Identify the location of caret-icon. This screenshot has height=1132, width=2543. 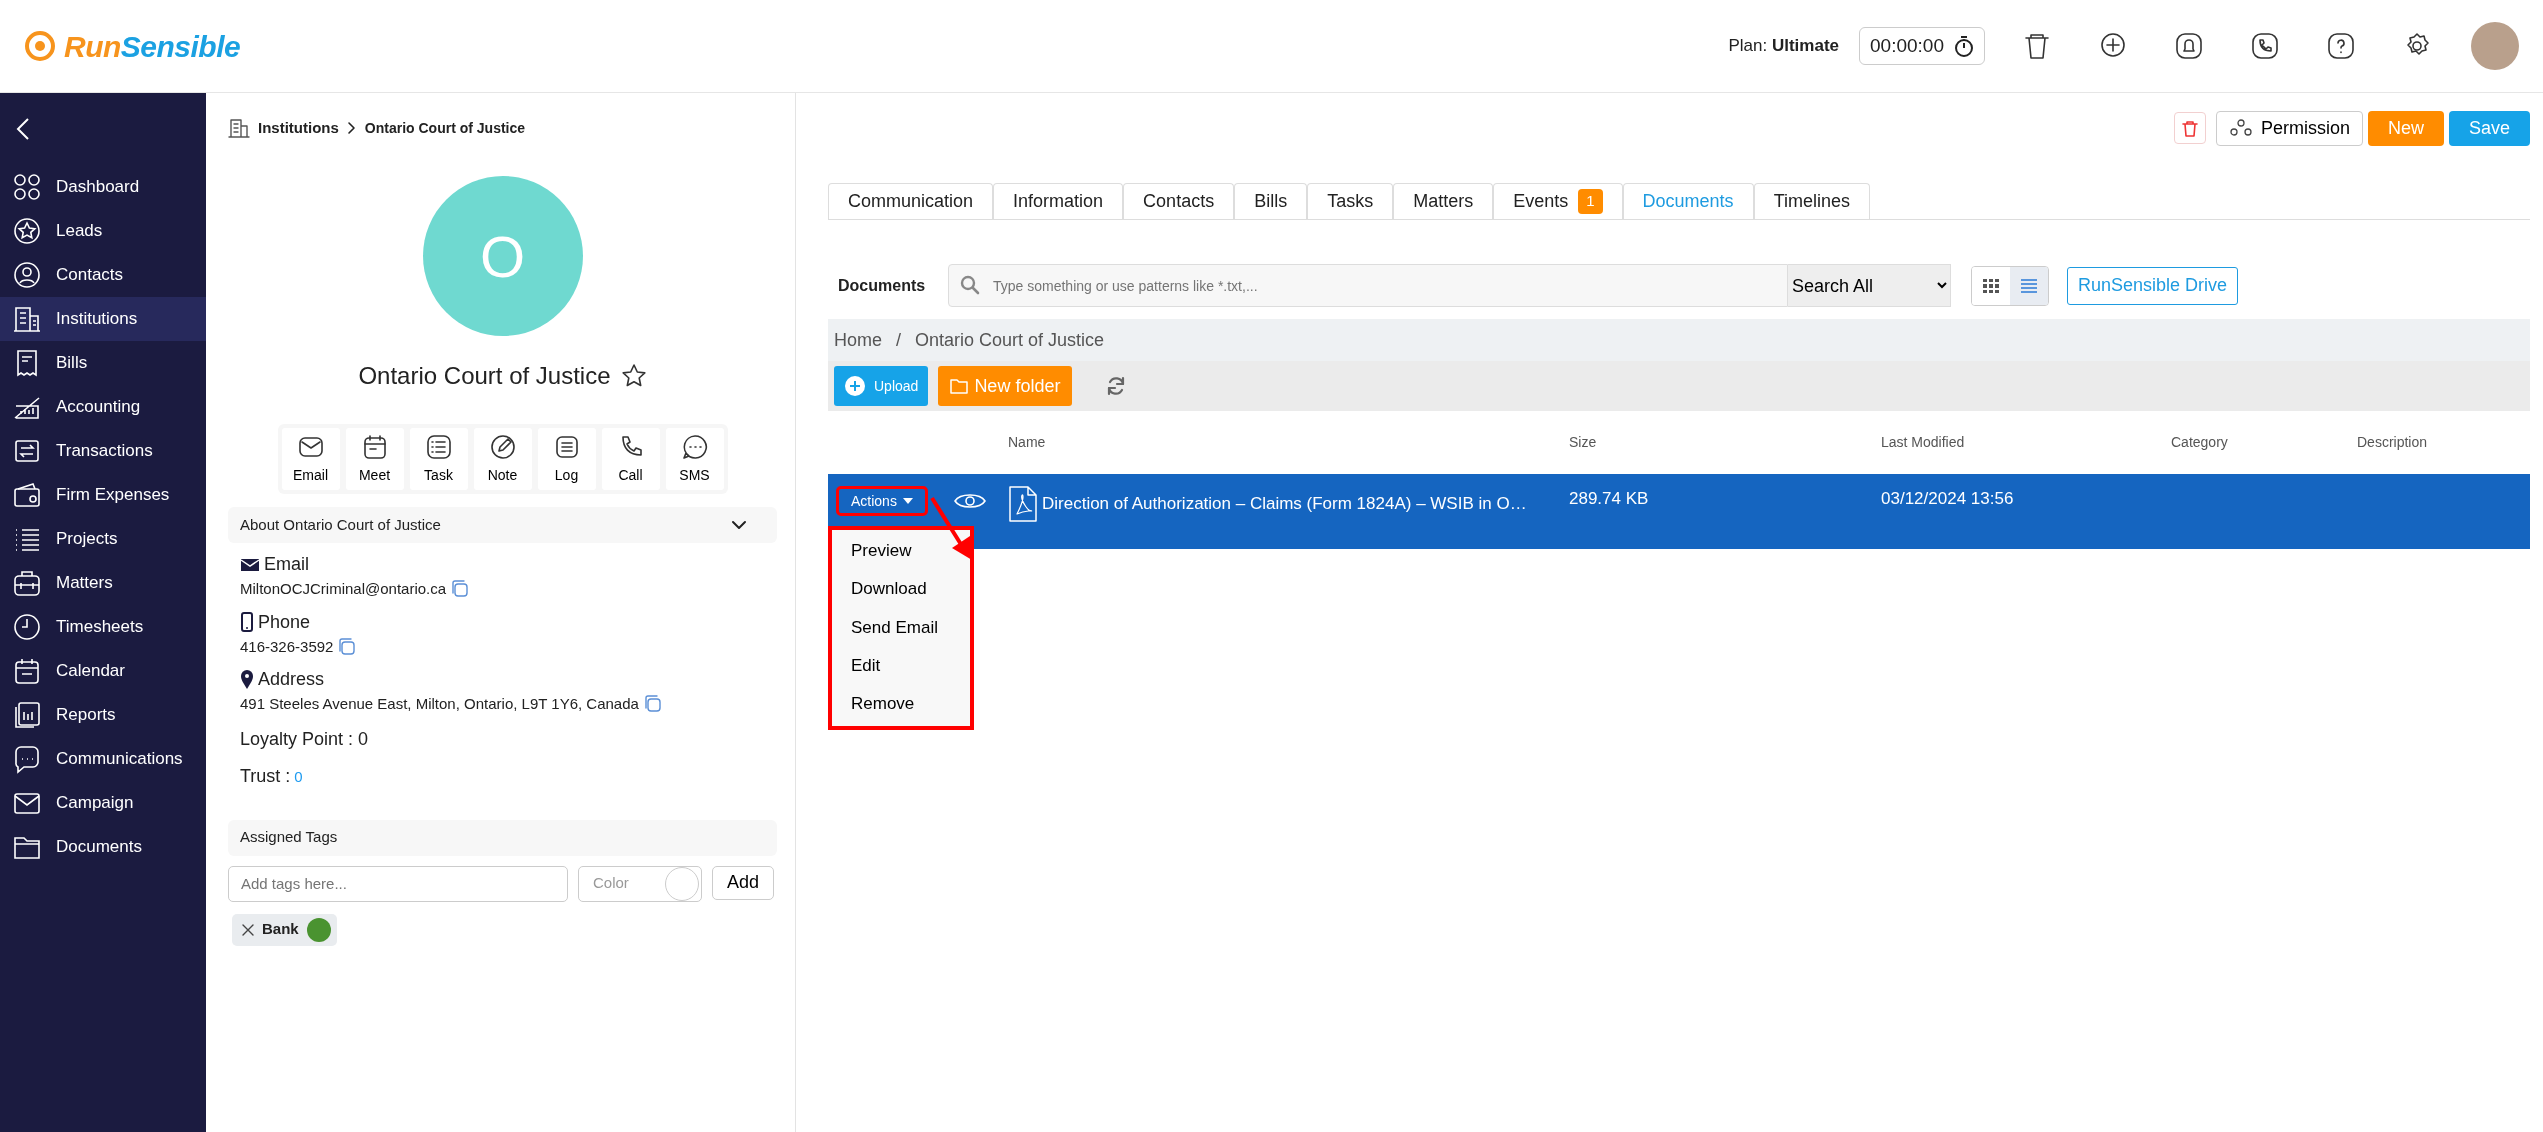
(907, 501).